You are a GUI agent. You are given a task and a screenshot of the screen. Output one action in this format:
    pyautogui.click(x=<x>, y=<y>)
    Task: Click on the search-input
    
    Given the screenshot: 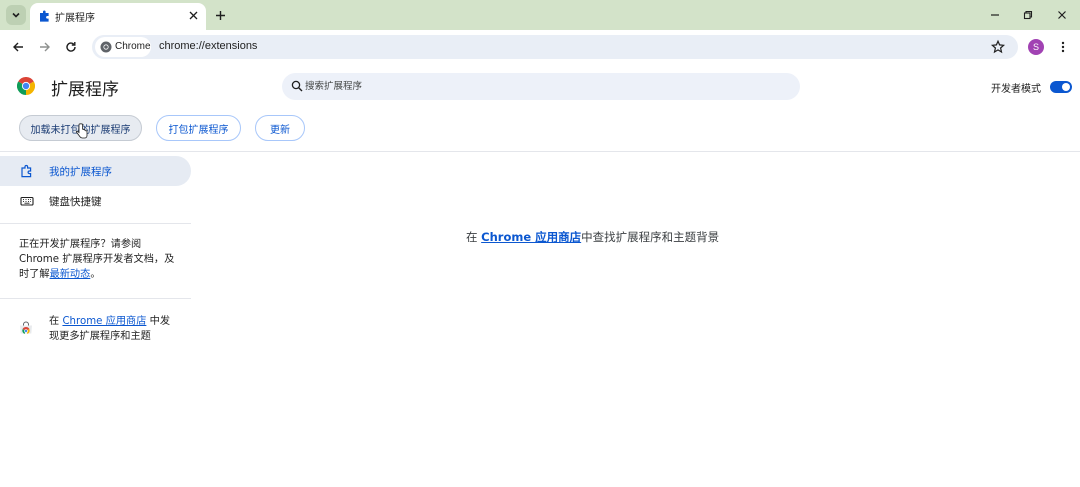 What is the action you would take?
    pyautogui.click(x=545, y=86)
    